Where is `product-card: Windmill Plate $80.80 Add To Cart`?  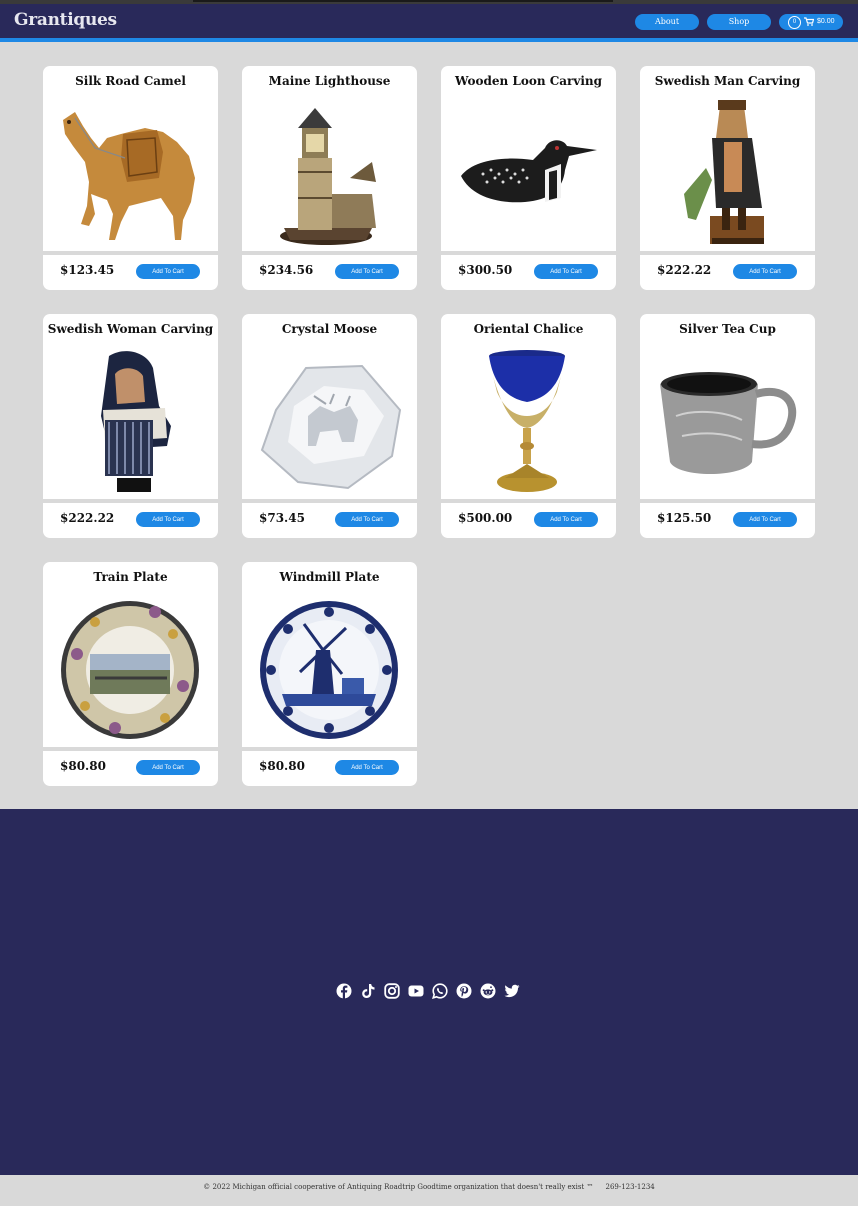
product-card: Windmill Plate $80.80 Add To Cart is located at coordinates (329, 674).